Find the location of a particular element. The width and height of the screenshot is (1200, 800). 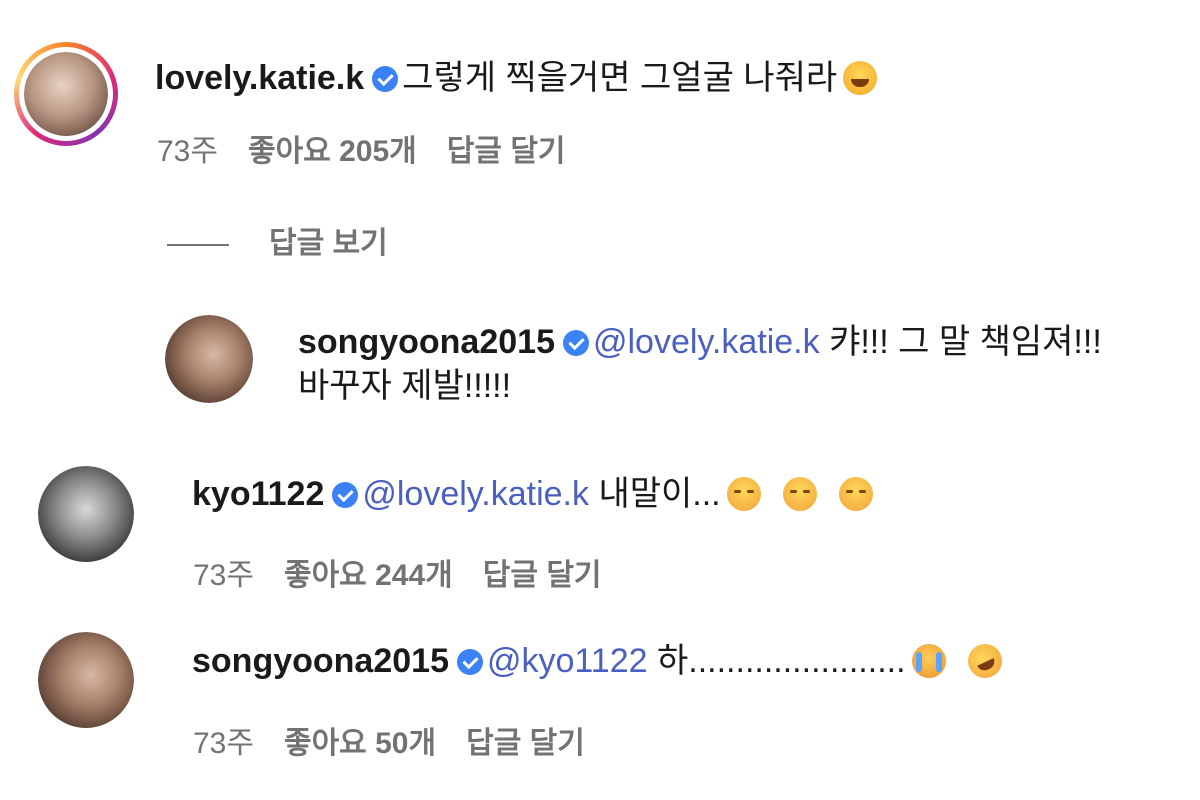

comment-meta: 73주 좋아요 205개 답글 달기 is located at coordinates (376, 148).